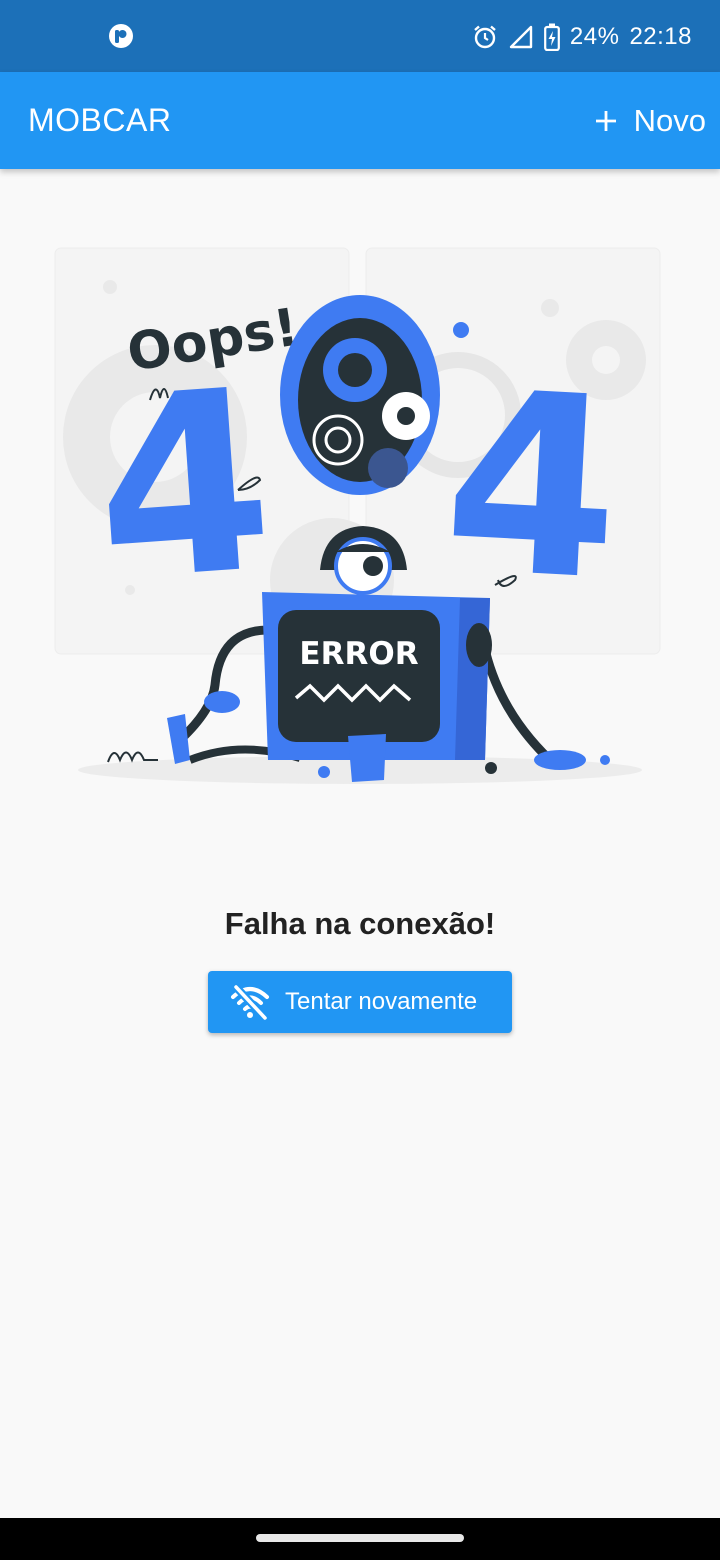 The height and width of the screenshot is (1560, 720). What do you see at coordinates (358, 654) in the screenshot?
I see `error-screen-text: ERROR` at bounding box center [358, 654].